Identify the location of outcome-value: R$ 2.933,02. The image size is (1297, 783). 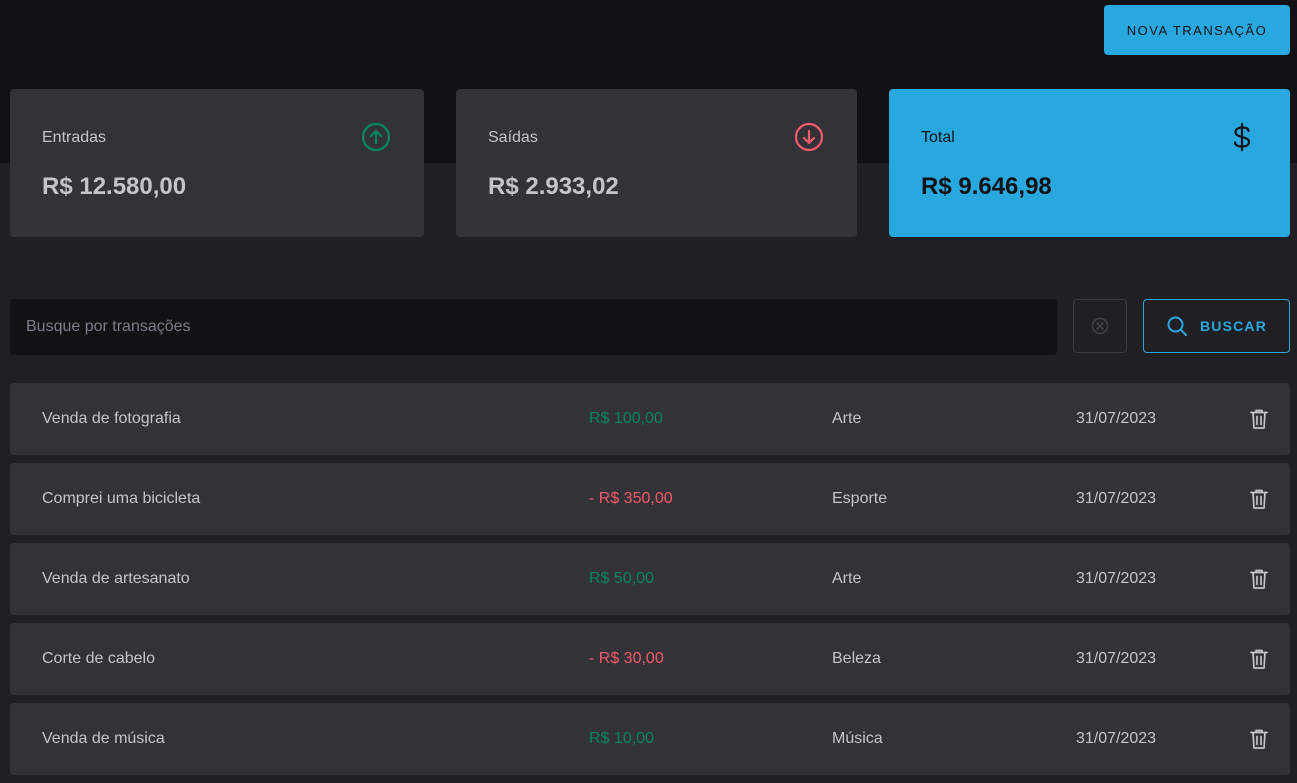
(553, 186).